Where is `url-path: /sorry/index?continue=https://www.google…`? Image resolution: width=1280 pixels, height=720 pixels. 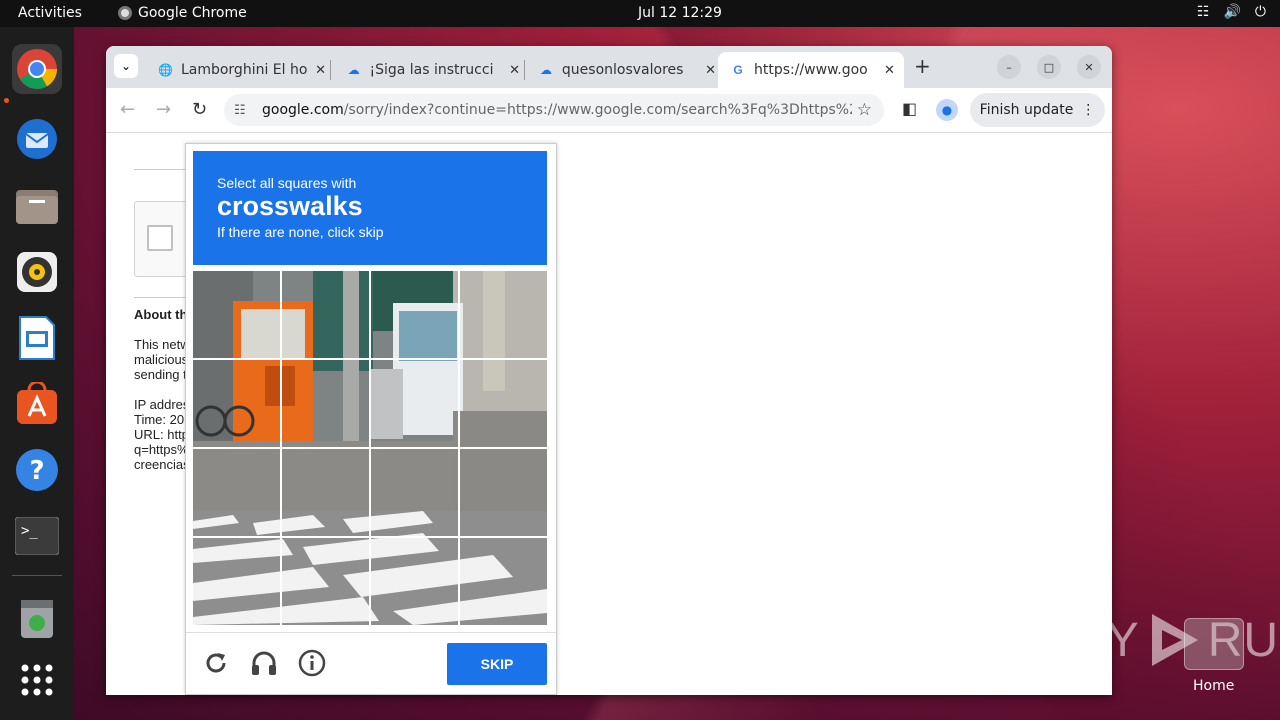
url-path: /sorry/index?continue=https://www.google… is located at coordinates (597, 110).